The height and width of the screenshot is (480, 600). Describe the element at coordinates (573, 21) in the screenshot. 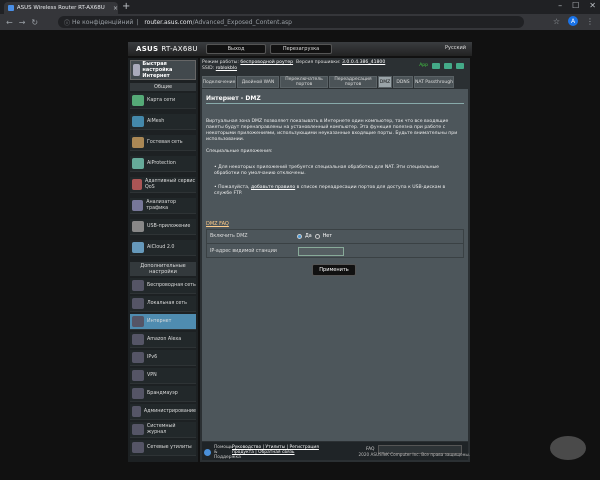

I see `profile-avatar: A` at that location.